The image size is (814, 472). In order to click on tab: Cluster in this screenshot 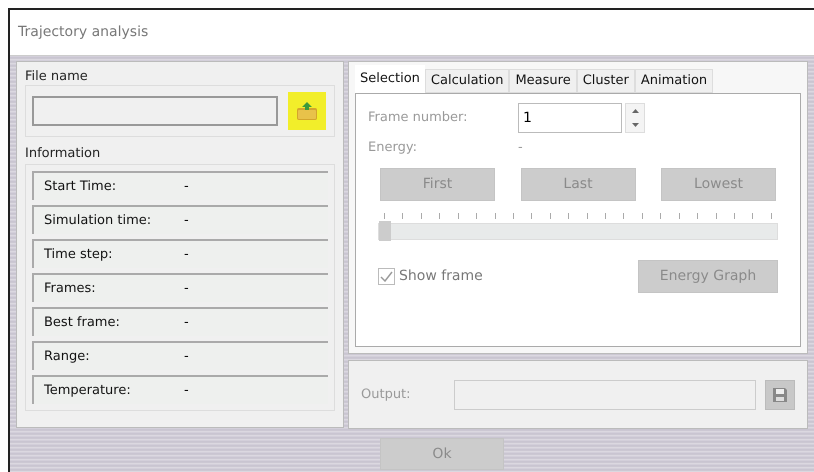, I will do `click(605, 81)`.